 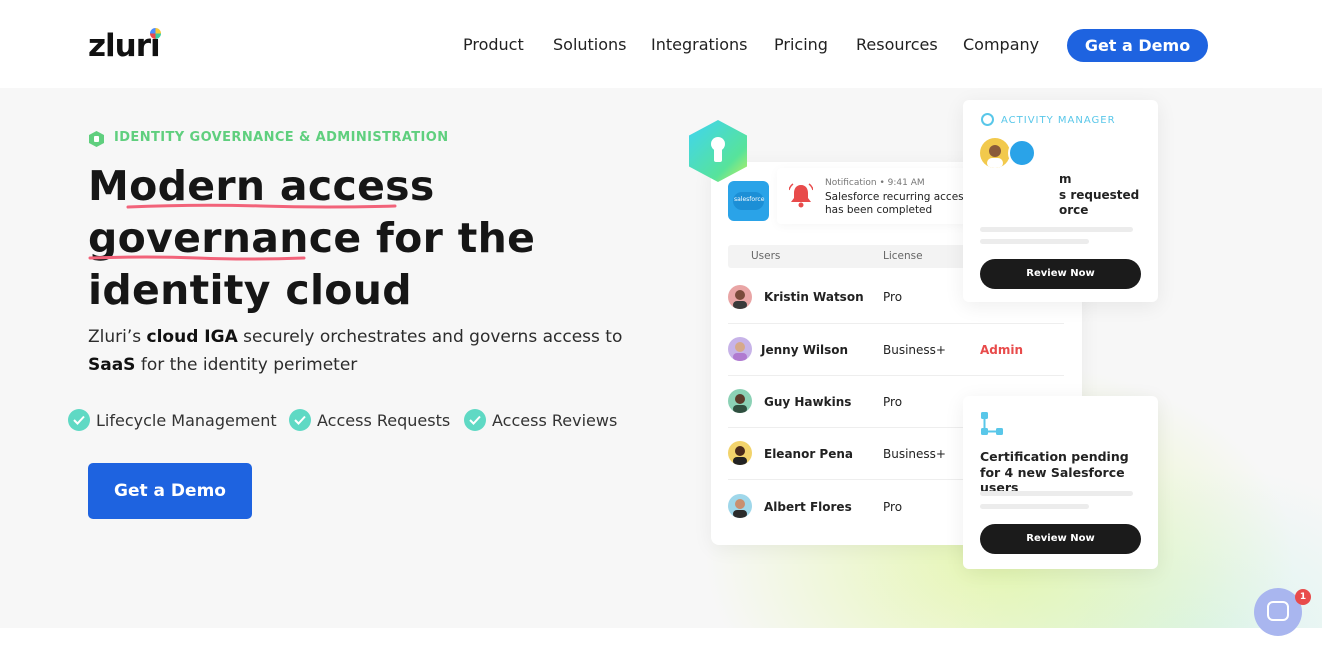 I want to click on subtitle-text: Zluri’s, so click(x=117, y=337).